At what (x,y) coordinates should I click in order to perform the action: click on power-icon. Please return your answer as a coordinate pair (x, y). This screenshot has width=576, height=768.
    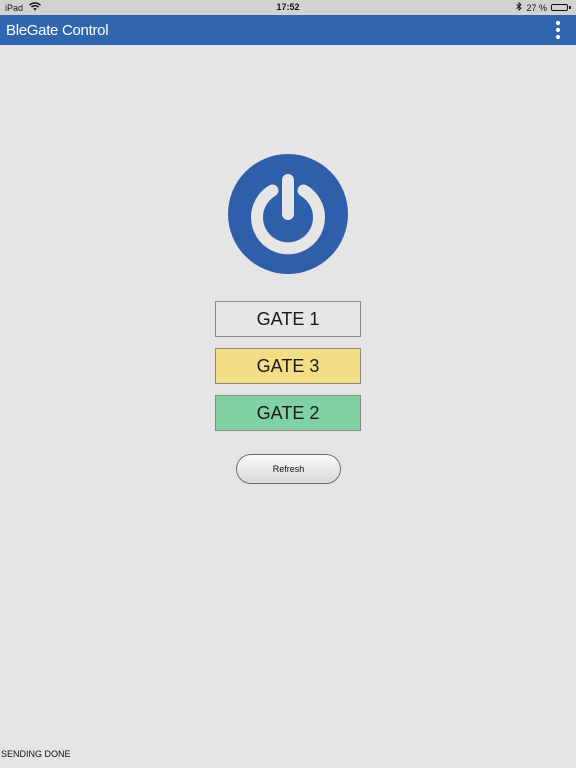
    Looking at the image, I should click on (288, 214).